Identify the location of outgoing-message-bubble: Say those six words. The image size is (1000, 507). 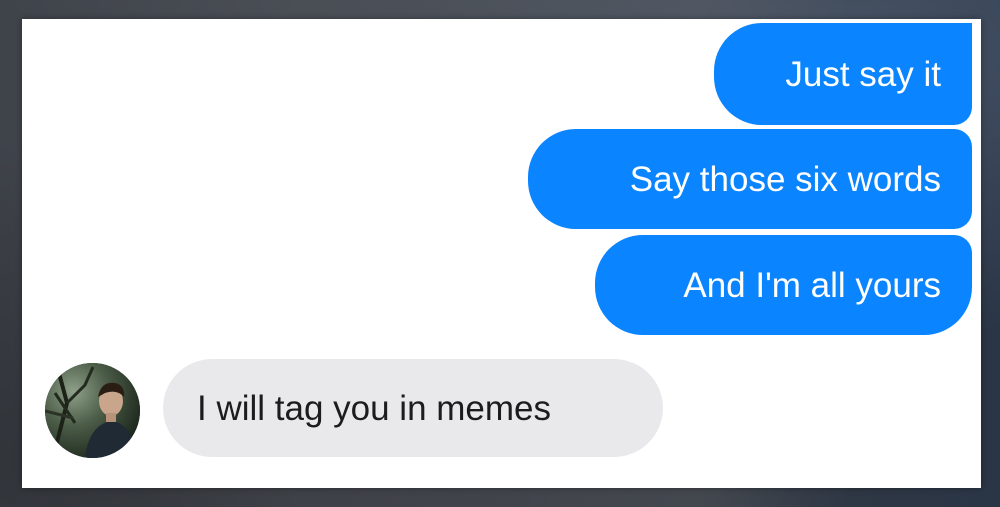
(750, 179).